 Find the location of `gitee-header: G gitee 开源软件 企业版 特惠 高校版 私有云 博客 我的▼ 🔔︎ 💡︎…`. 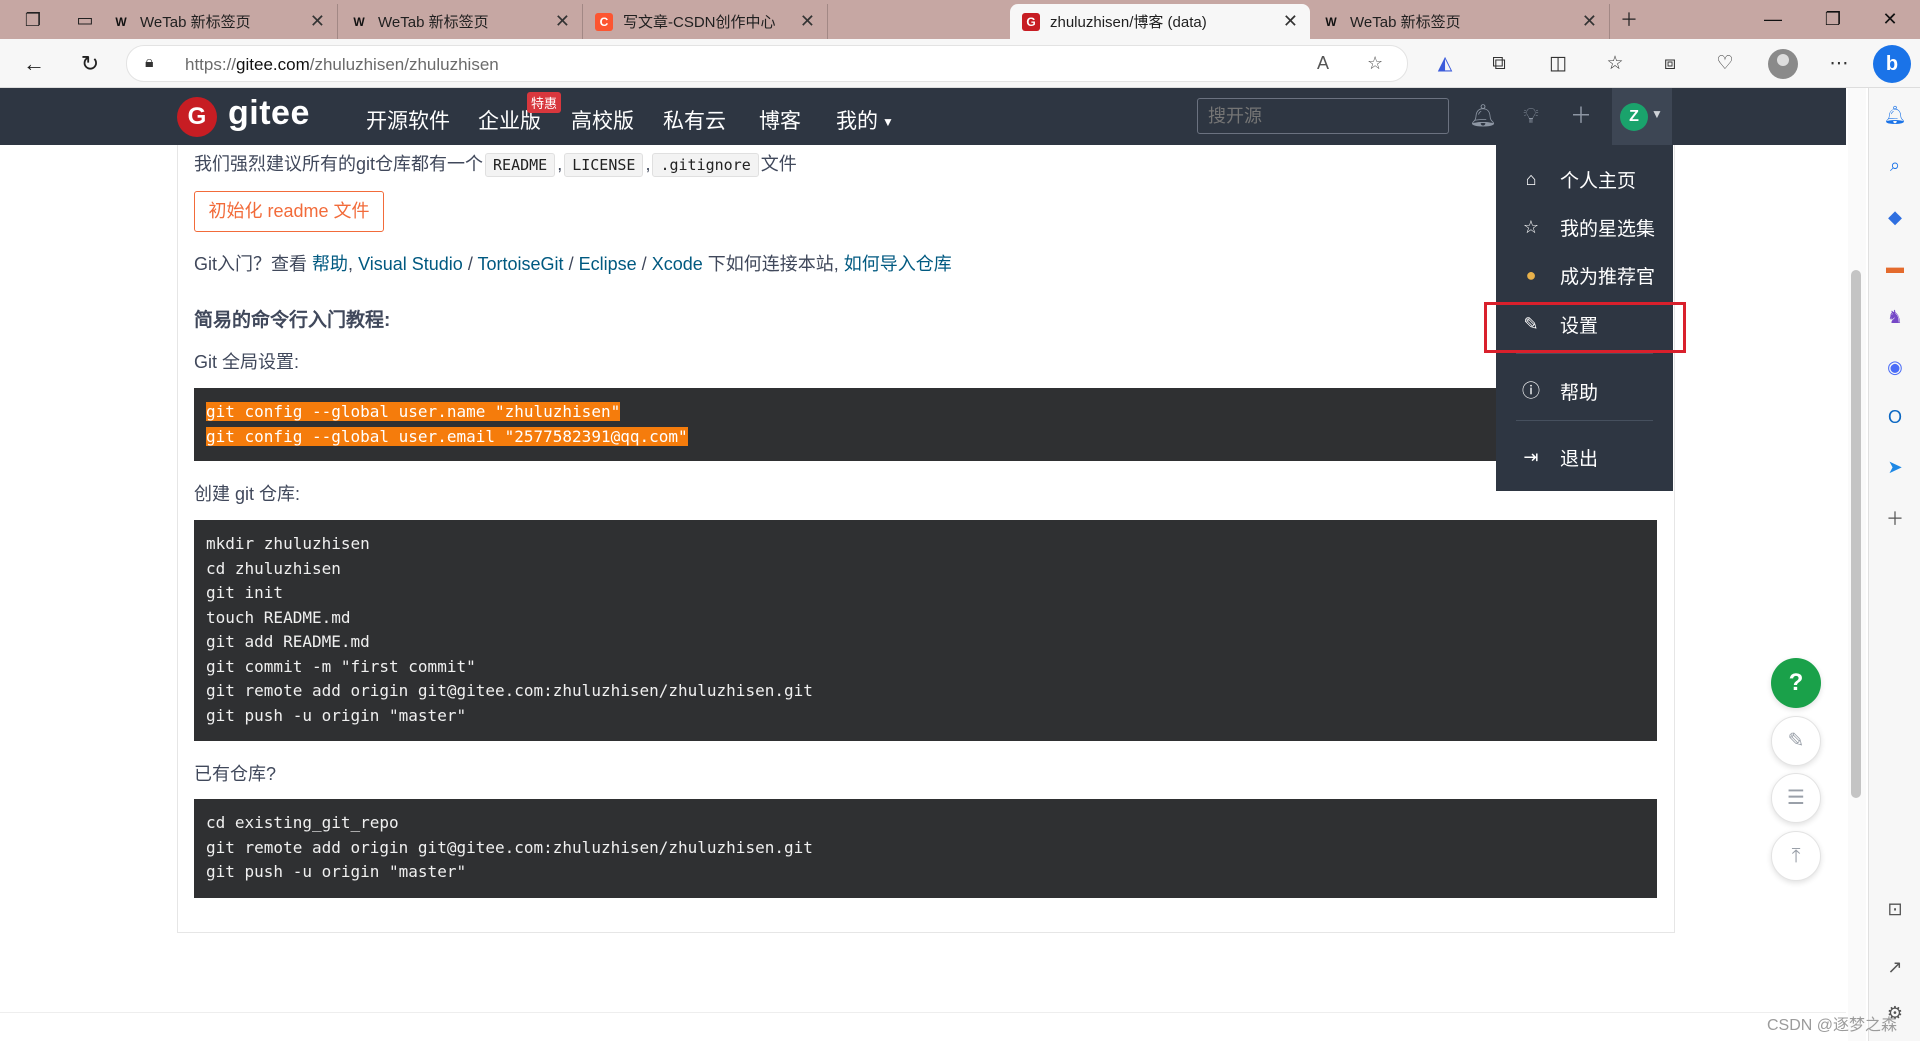

gitee-header: G gitee 开源软件 企业版 特惠 高校版 私有云 博客 我的▼ 🔔︎ 💡︎… is located at coordinates (923, 116).